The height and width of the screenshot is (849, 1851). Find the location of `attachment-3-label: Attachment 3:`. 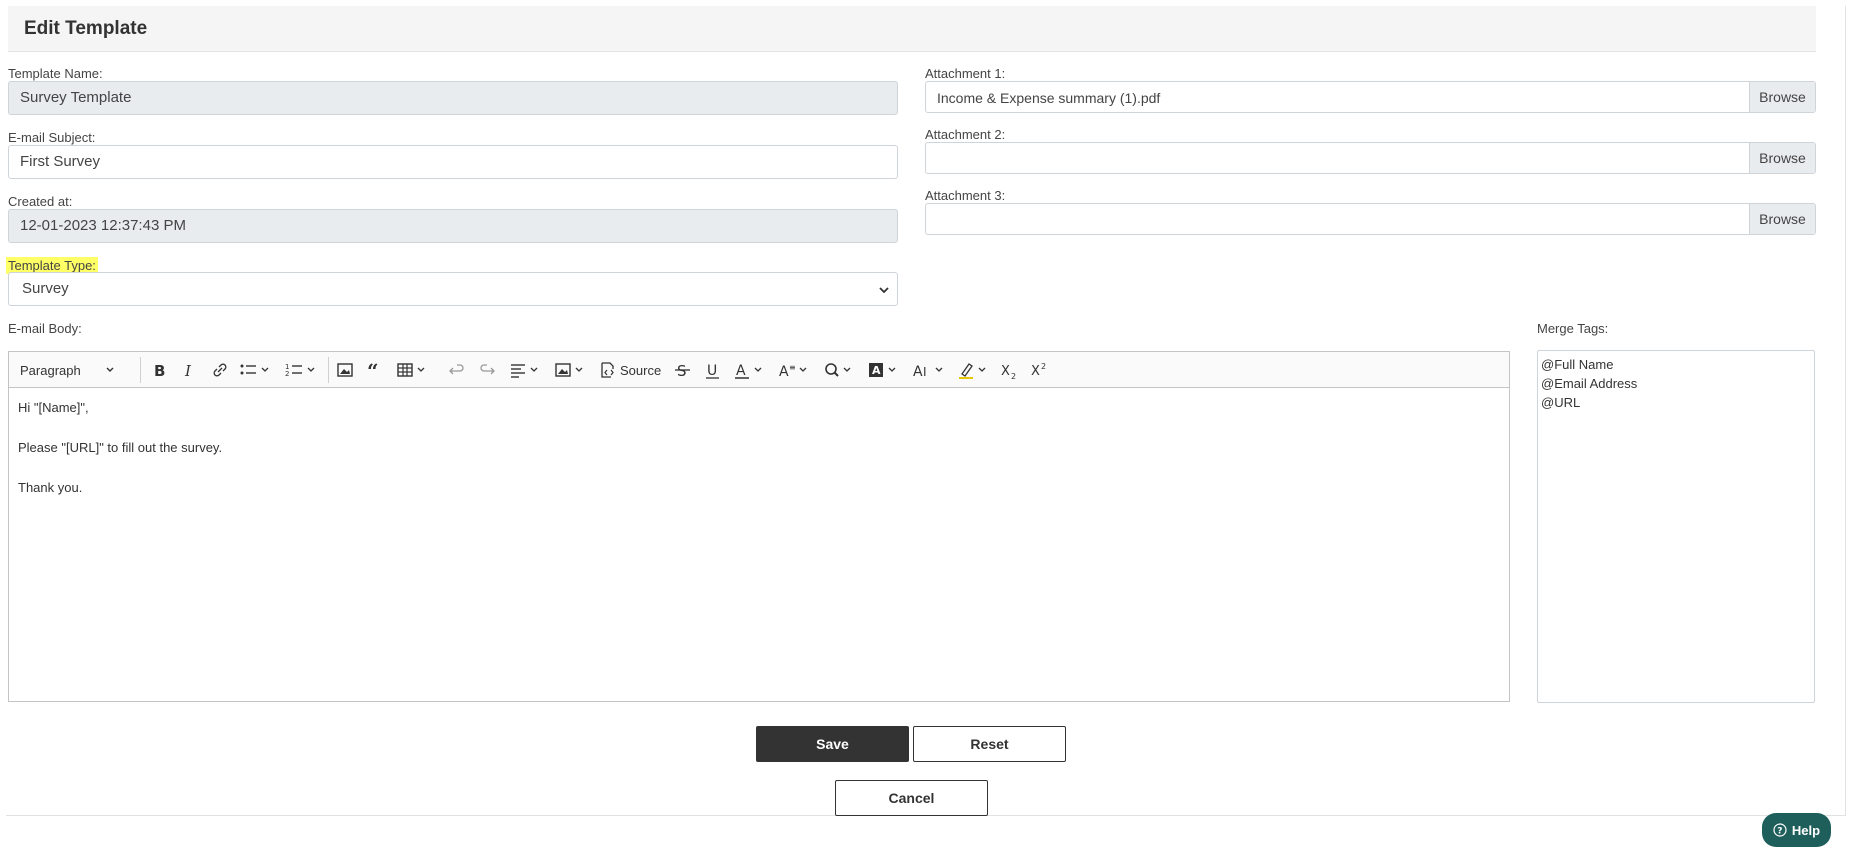

attachment-3-label: Attachment 3: is located at coordinates (965, 195).